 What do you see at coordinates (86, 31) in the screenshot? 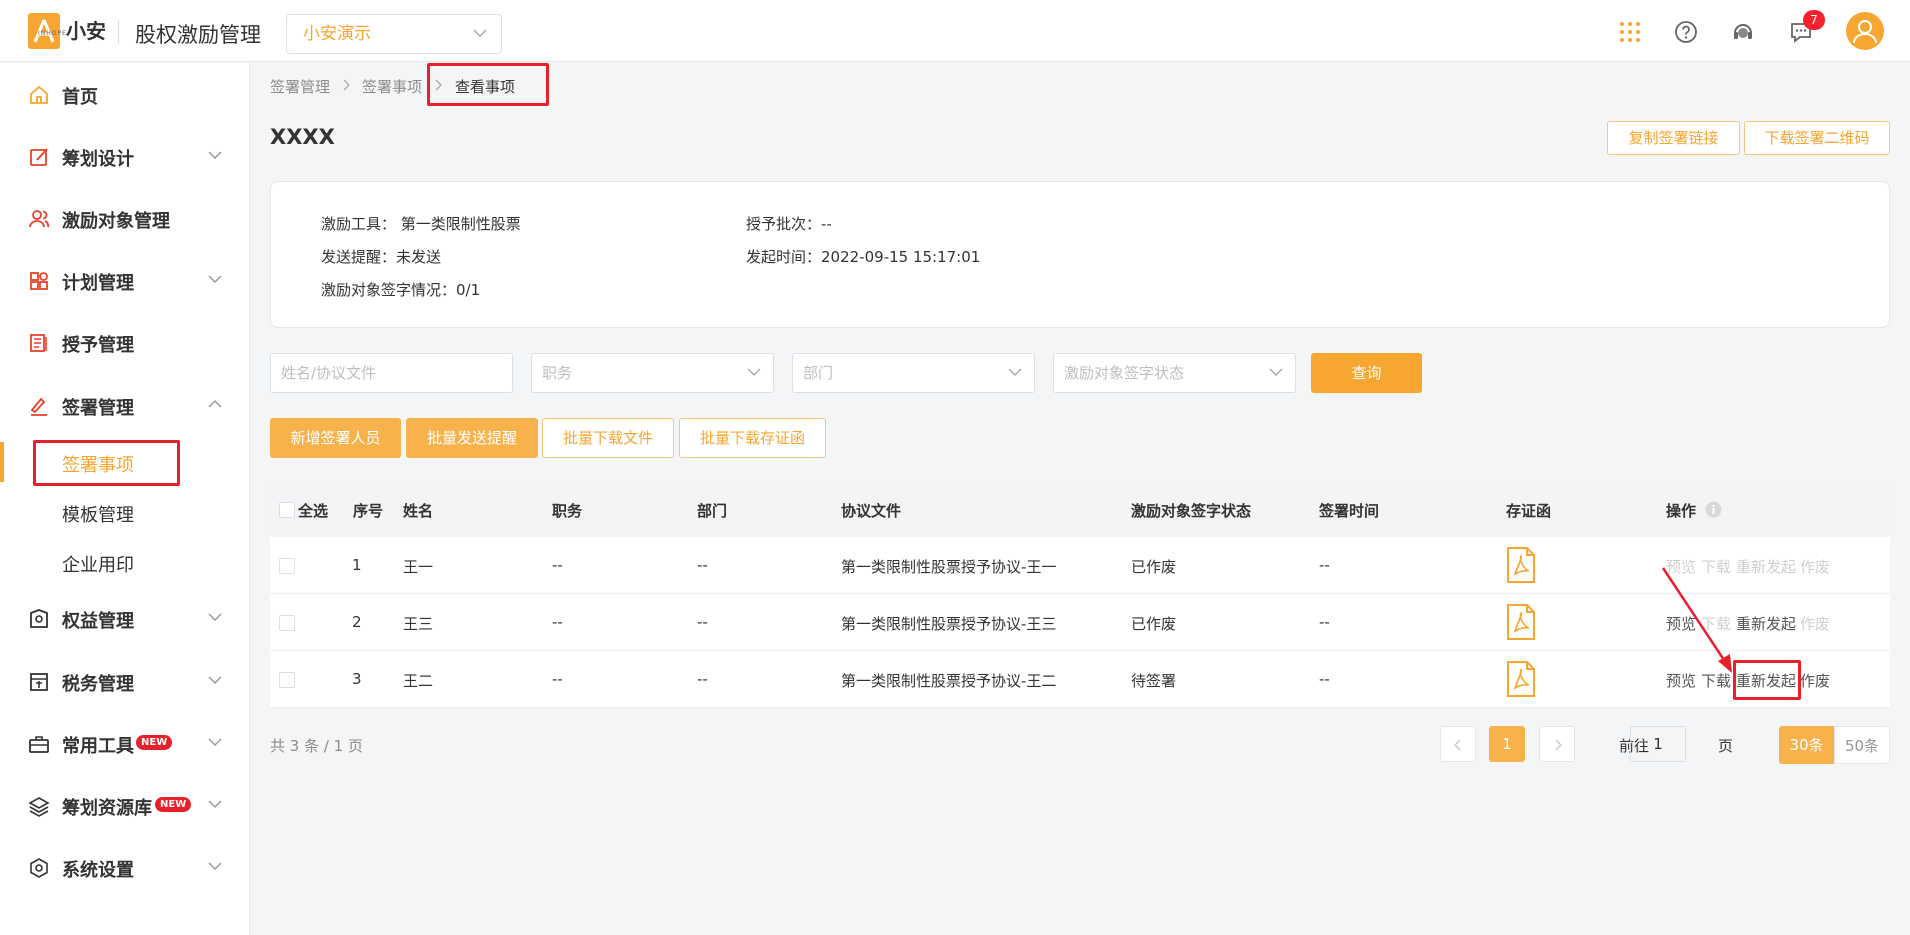
I see `logo-text: 小安` at bounding box center [86, 31].